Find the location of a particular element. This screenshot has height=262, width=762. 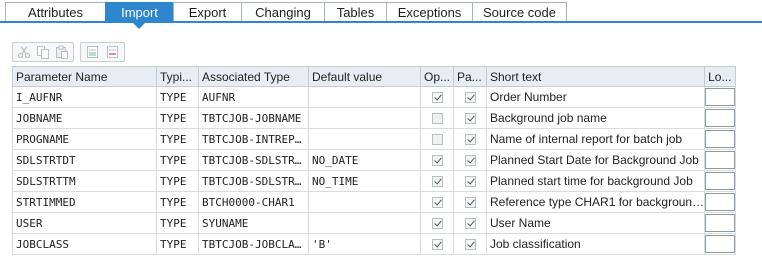

parameter-name-cell: PROGNAME is located at coordinates (84, 139).